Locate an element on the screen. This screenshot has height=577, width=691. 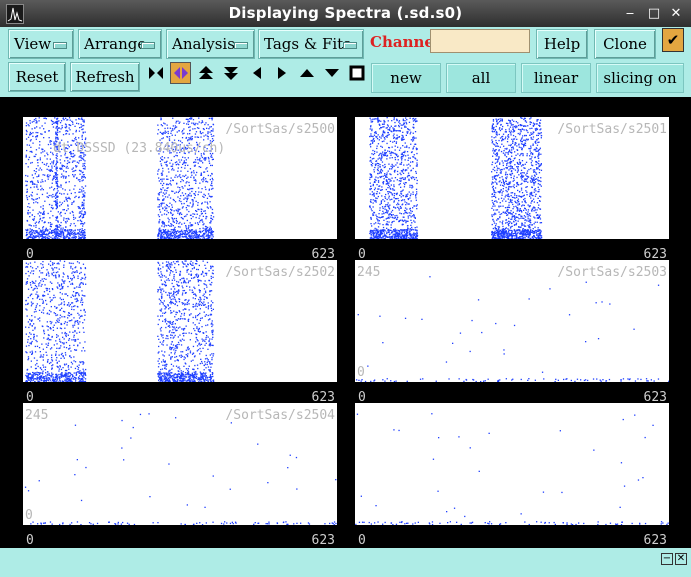
expand-up-icon is located at coordinates (205, 73).